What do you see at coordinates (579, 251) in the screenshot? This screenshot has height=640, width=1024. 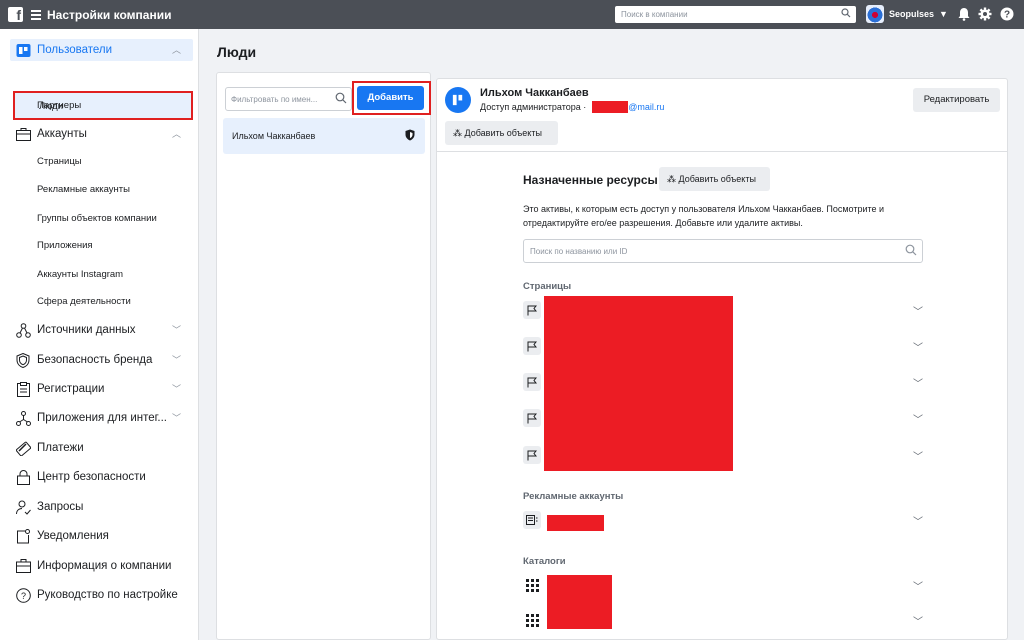 I see `resources-search-placeholder: Поиск по названию или ID` at bounding box center [579, 251].